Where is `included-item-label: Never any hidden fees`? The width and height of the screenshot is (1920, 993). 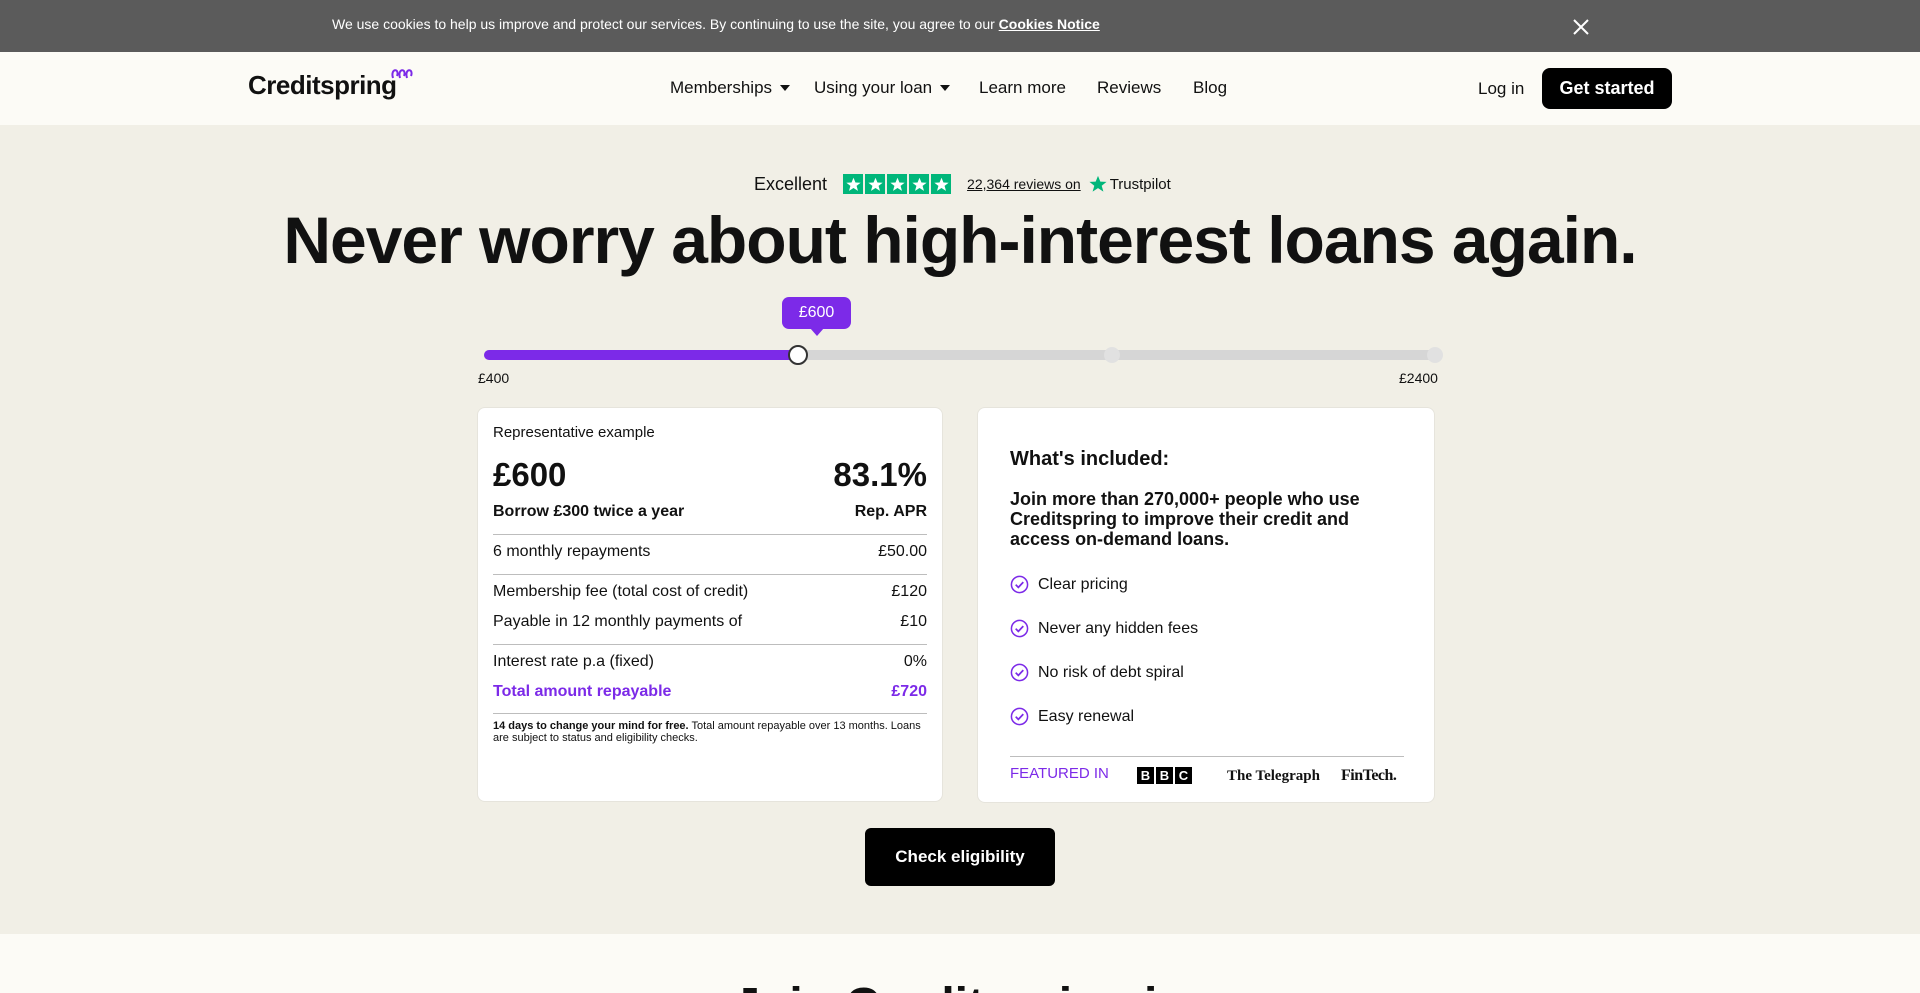
included-item-label: Never any hidden fees is located at coordinates (1118, 628).